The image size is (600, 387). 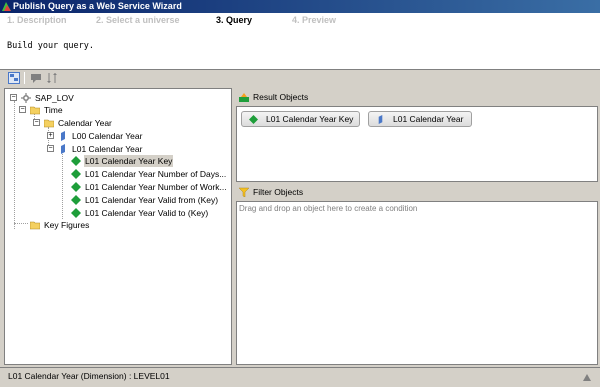 I want to click on tree-node-item: L01 Calendar Year Valid from (Key), so click(x=115, y=200).